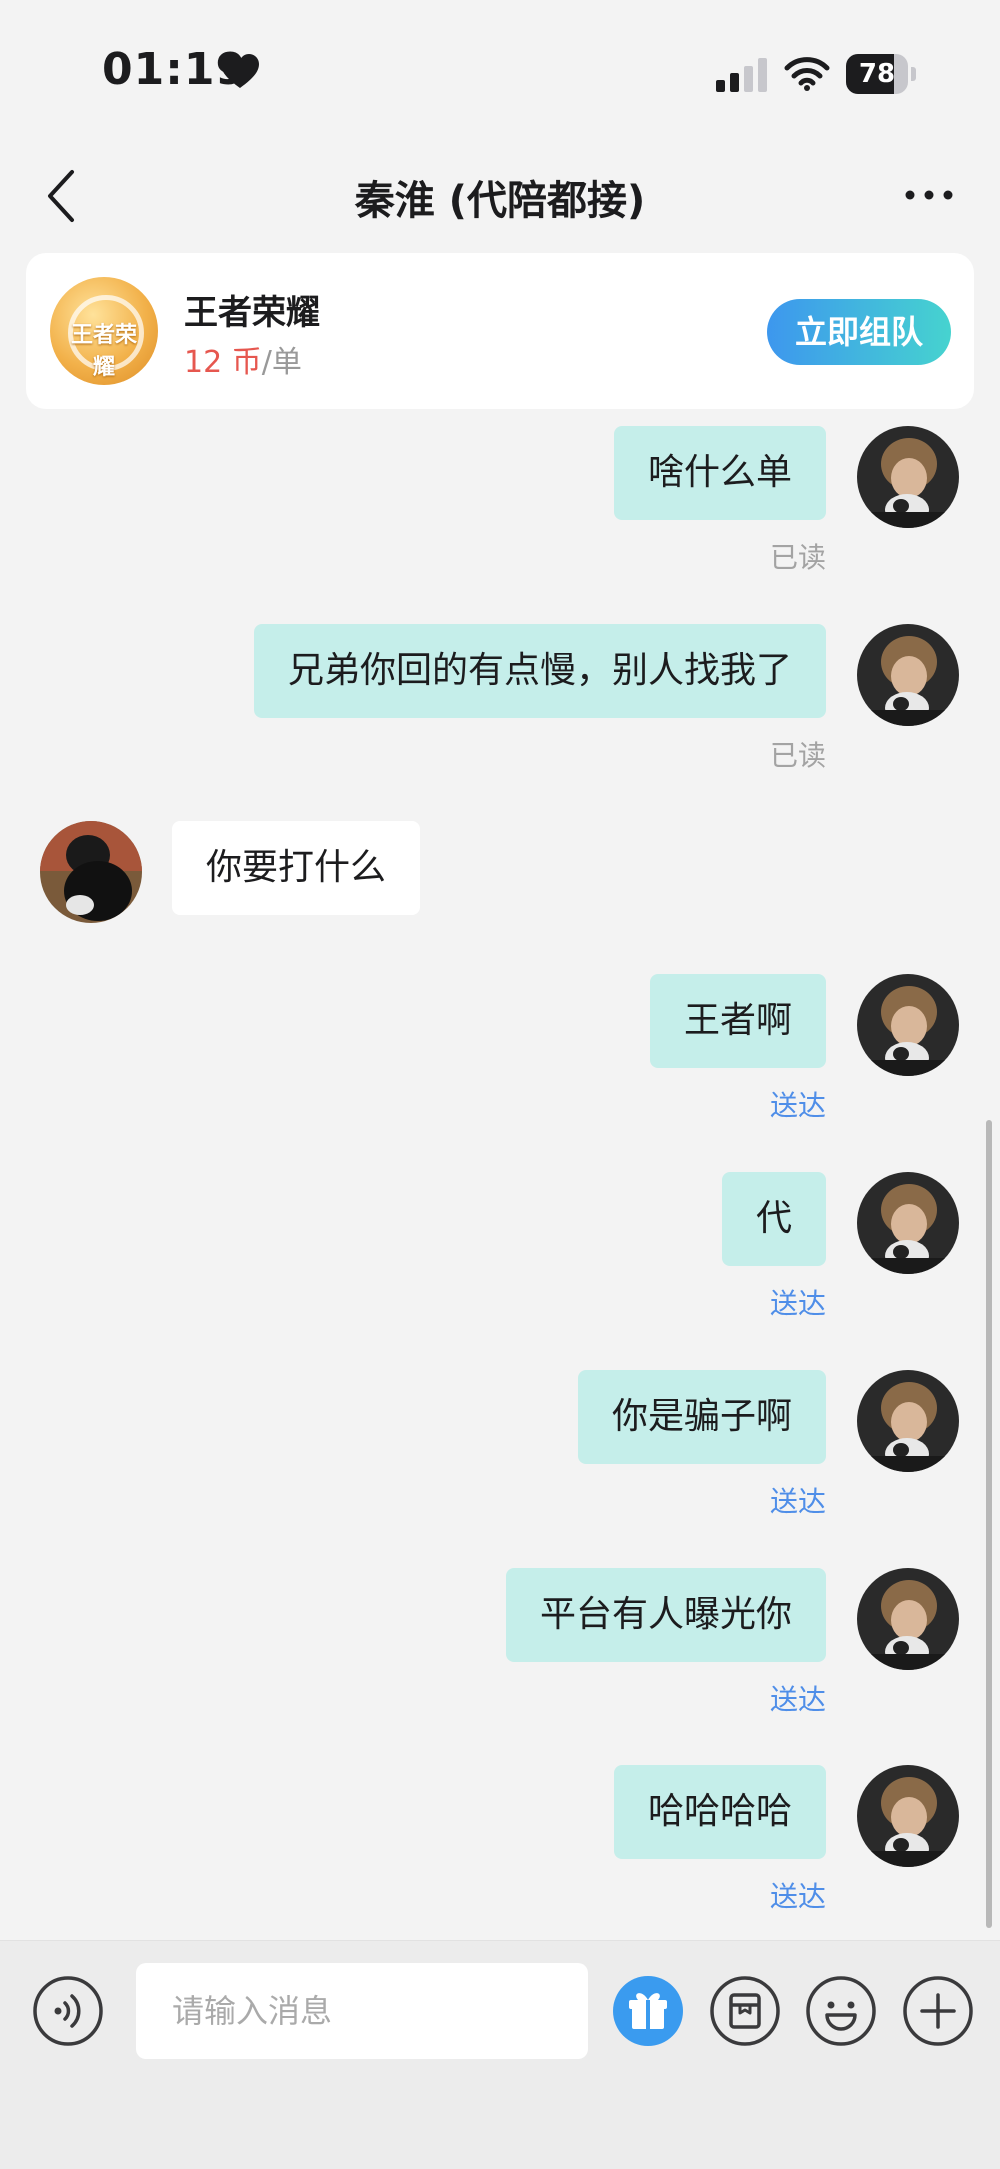  What do you see at coordinates (500, 1840) in the screenshot?
I see `message-outgoing: 哈哈哈哈 送达` at bounding box center [500, 1840].